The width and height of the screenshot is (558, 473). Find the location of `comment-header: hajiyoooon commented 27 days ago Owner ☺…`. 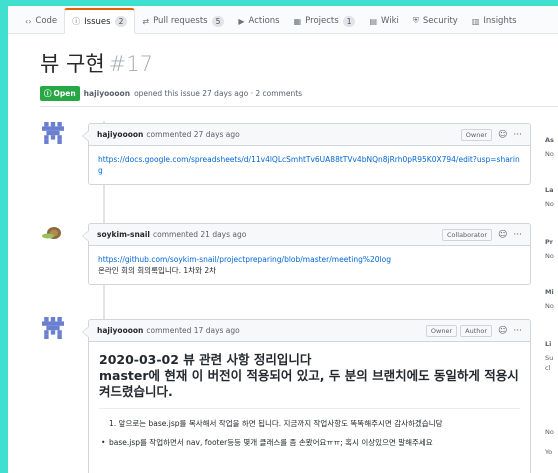

comment-header: hajiyoooon commented 27 days ago Owner ☺… is located at coordinates (309, 135).